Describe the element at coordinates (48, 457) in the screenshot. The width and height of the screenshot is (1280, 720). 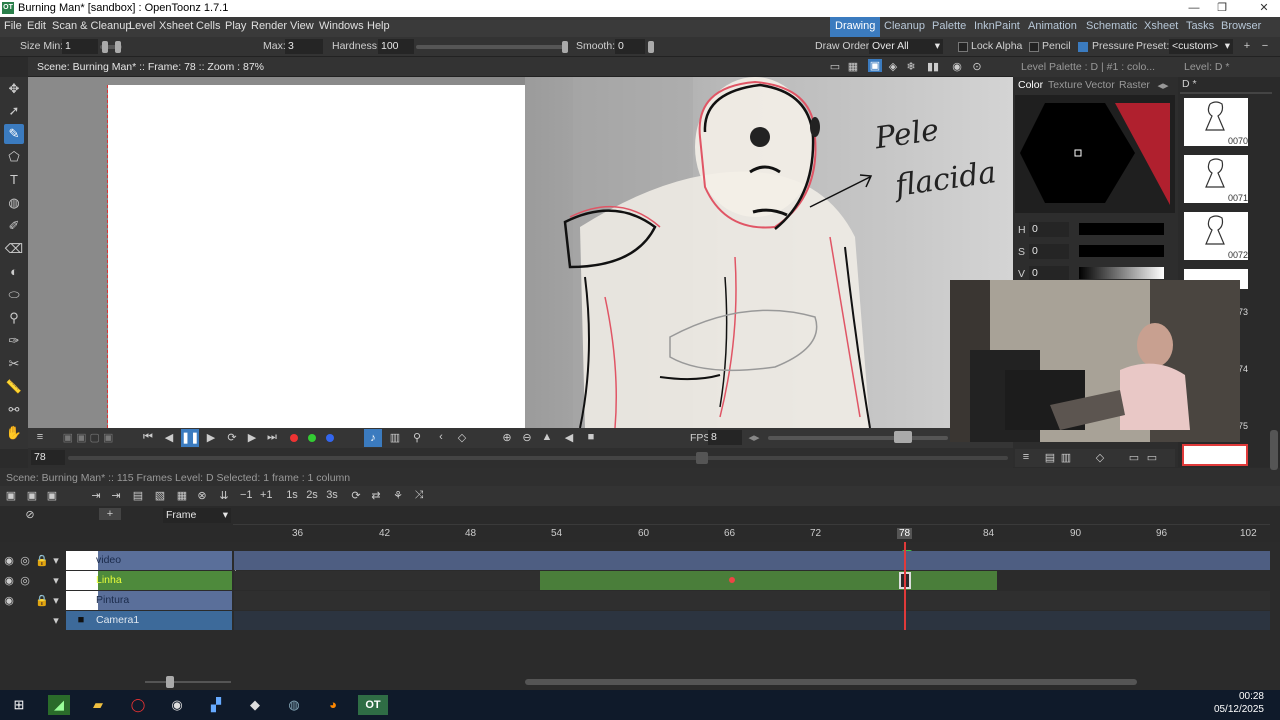
I see `current-frame-field: 78` at that location.